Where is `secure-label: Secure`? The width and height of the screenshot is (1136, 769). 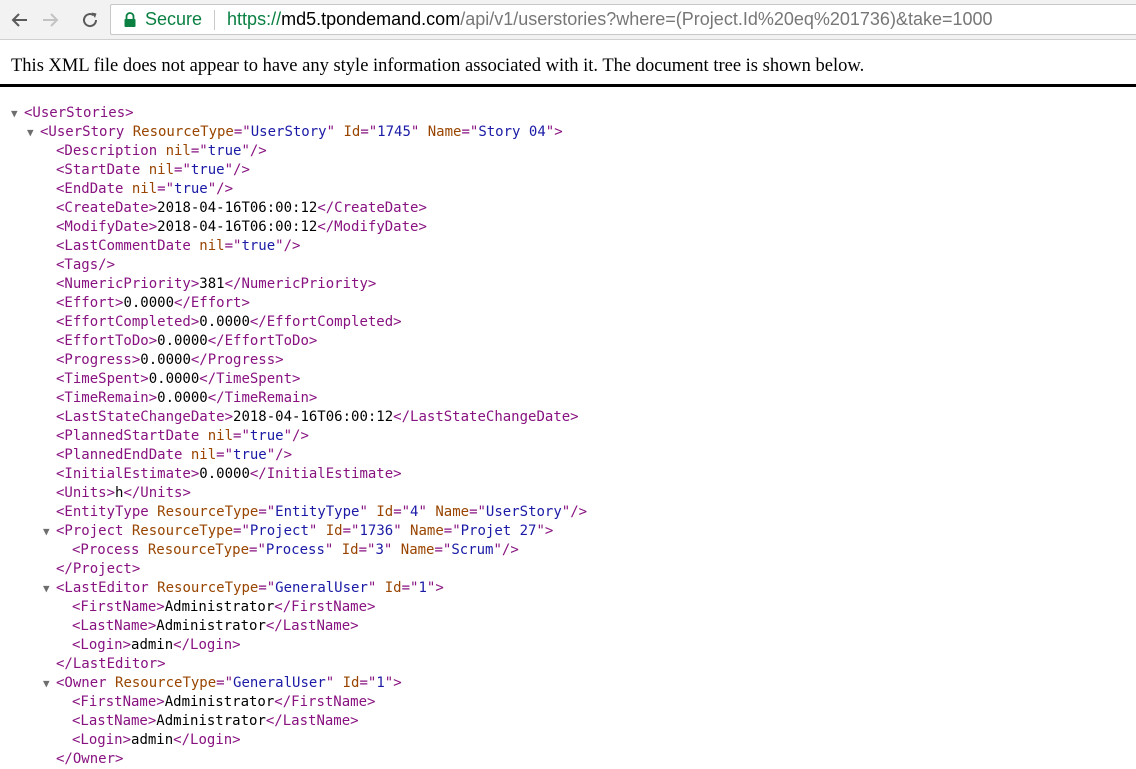 secure-label: Secure is located at coordinates (173, 19).